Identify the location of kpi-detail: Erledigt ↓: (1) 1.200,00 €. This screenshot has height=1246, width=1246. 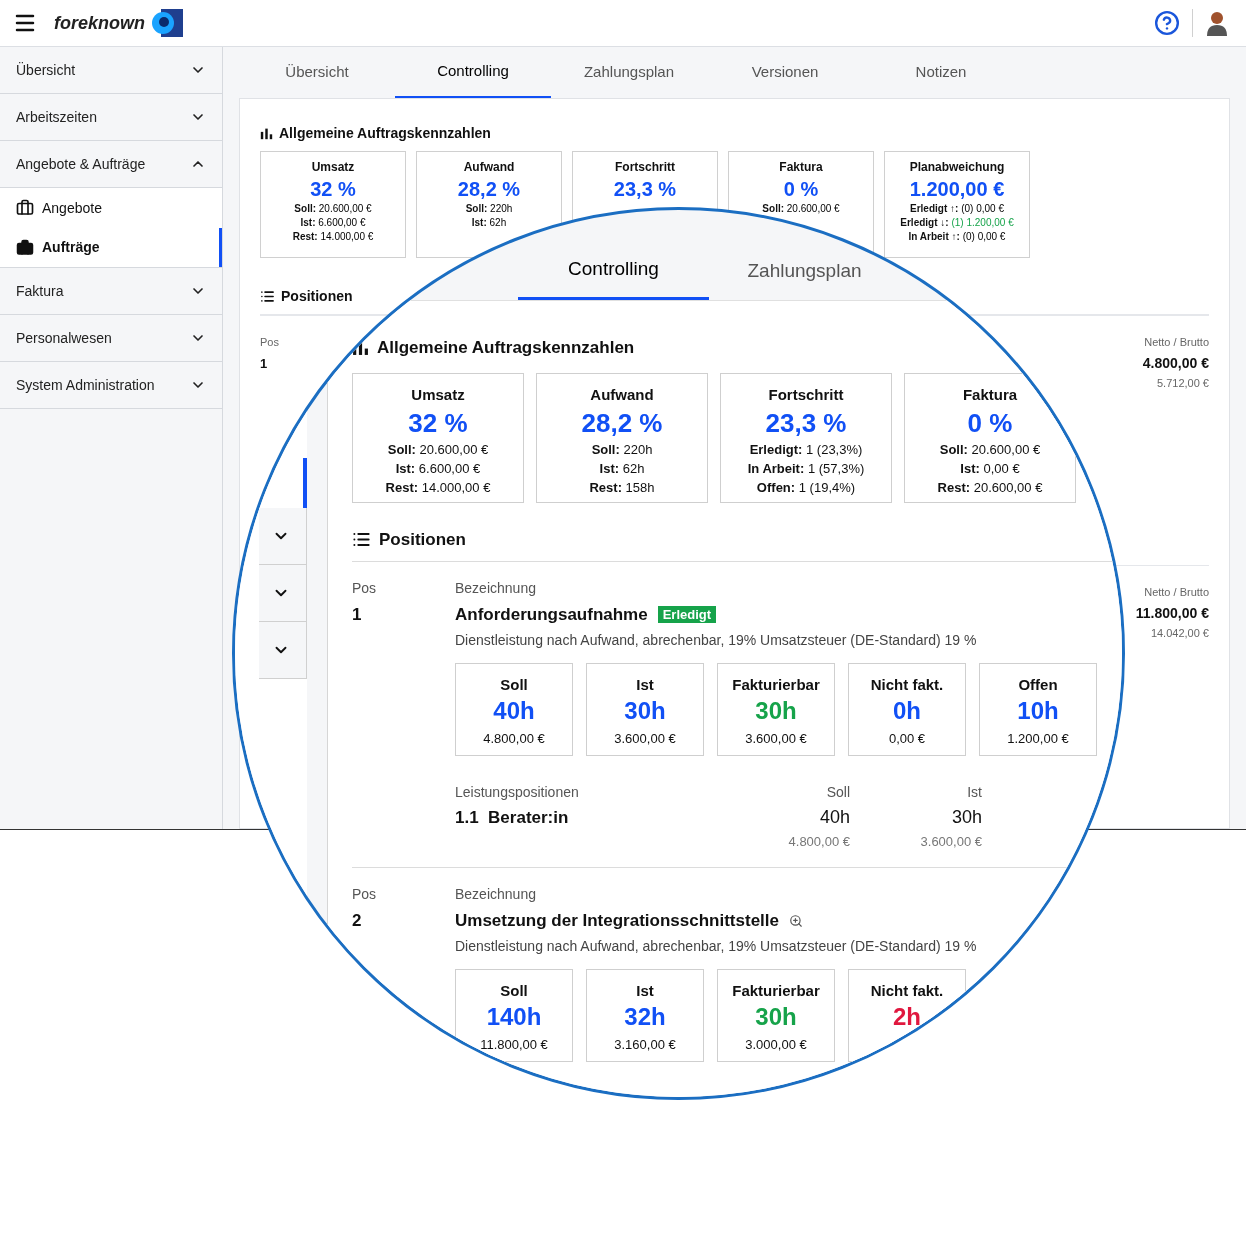
(957, 223).